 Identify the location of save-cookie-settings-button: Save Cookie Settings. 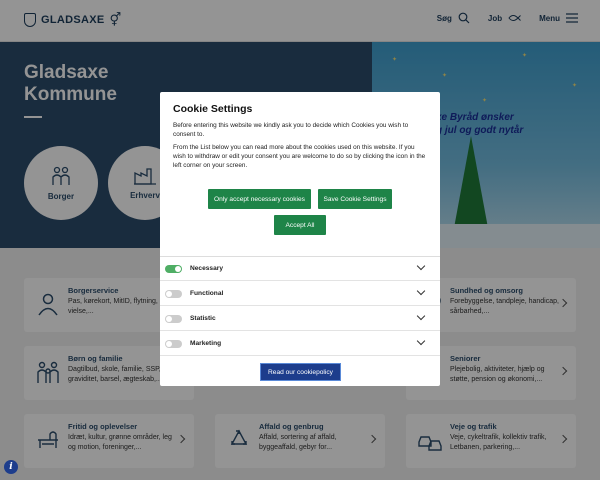
(355, 199).